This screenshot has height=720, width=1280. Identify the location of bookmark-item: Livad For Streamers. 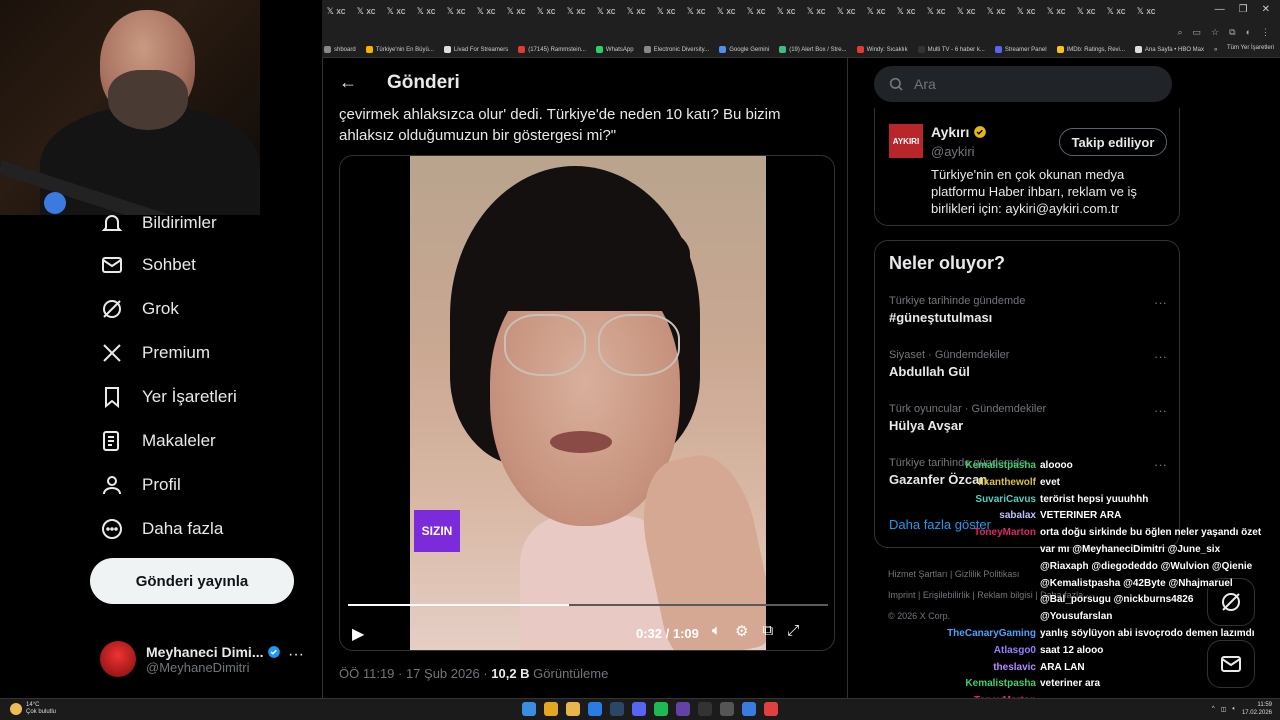
(475, 49).